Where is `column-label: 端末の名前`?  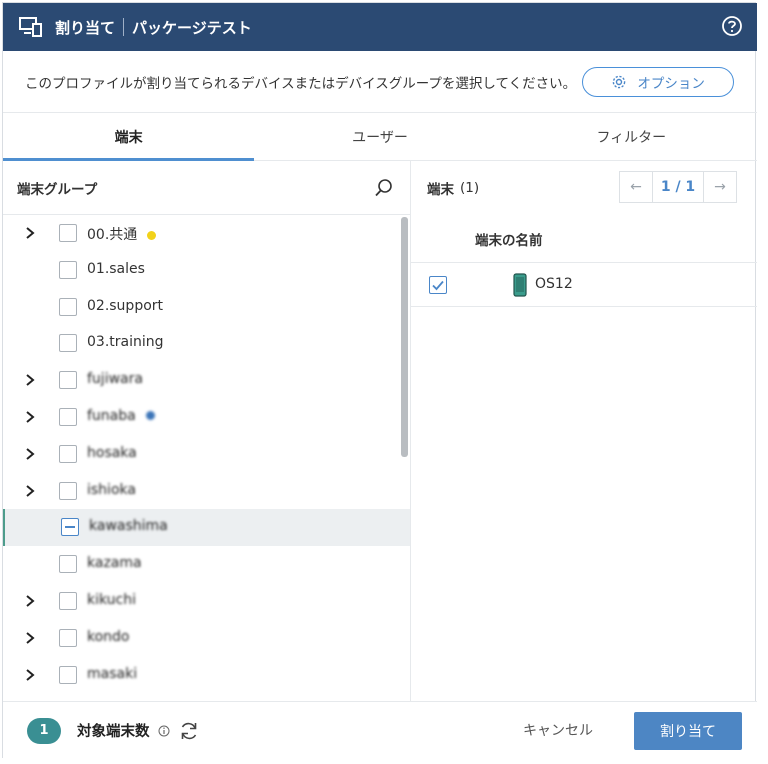 column-label: 端末の名前 is located at coordinates (509, 240).